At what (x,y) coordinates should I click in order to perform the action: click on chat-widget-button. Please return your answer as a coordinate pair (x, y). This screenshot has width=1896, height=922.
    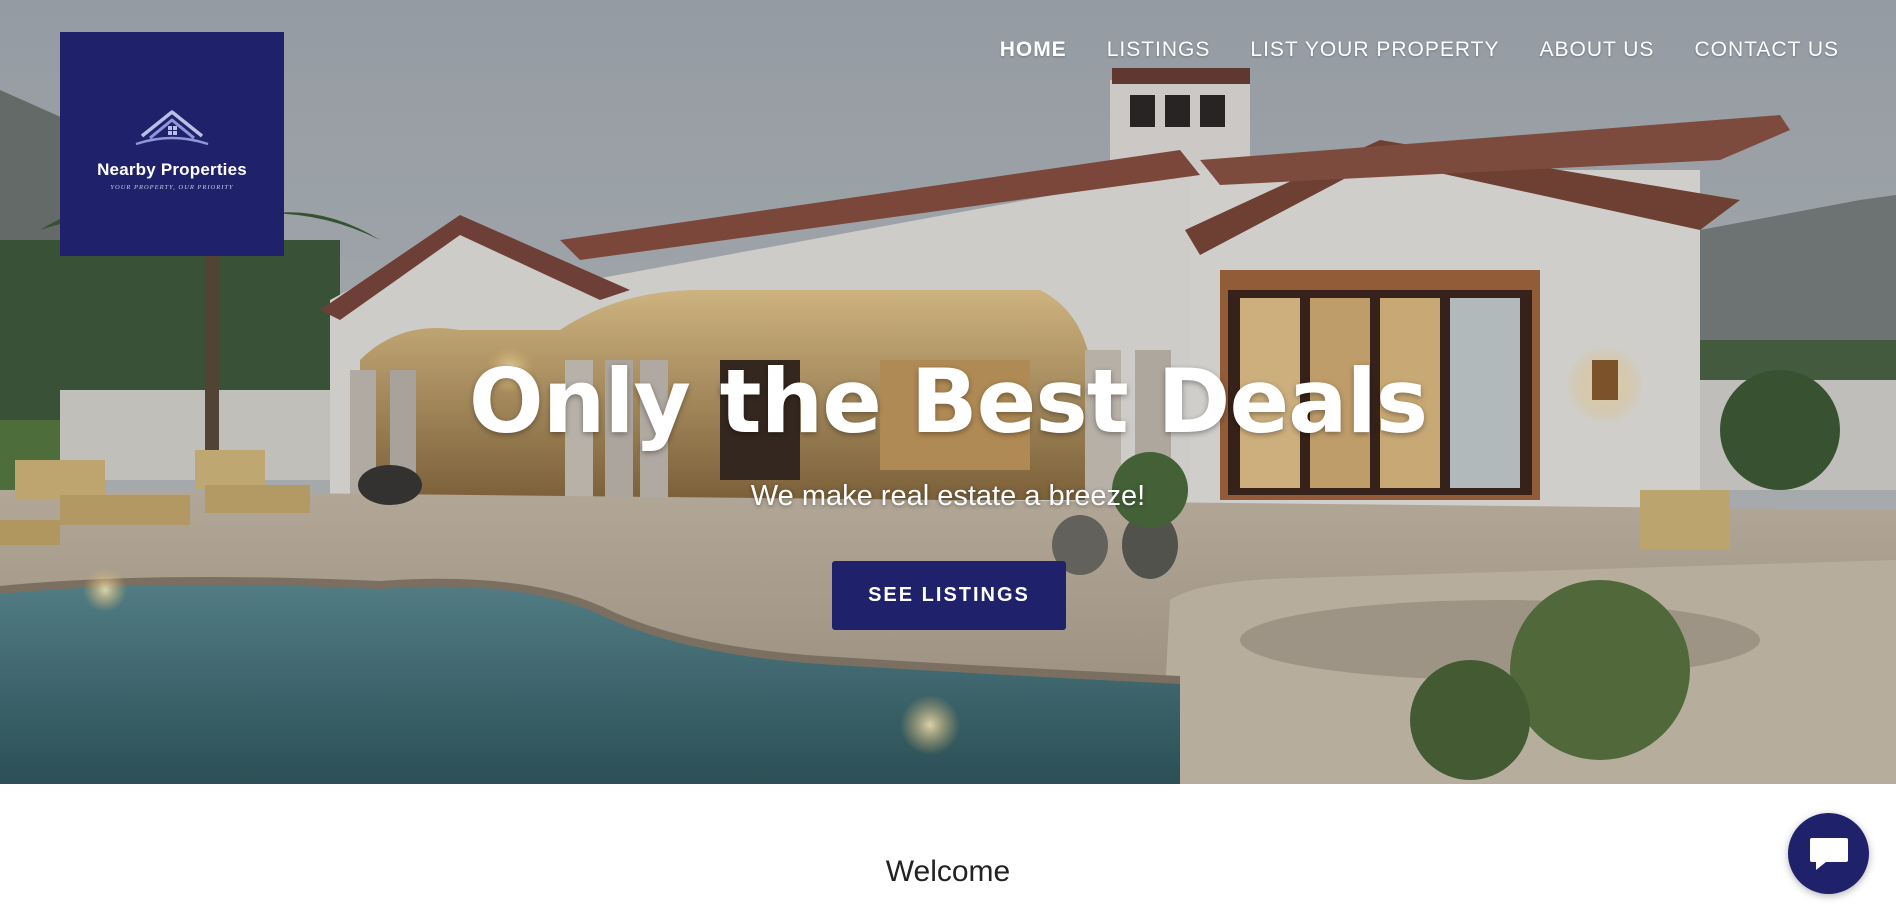
    Looking at the image, I should click on (1828, 853).